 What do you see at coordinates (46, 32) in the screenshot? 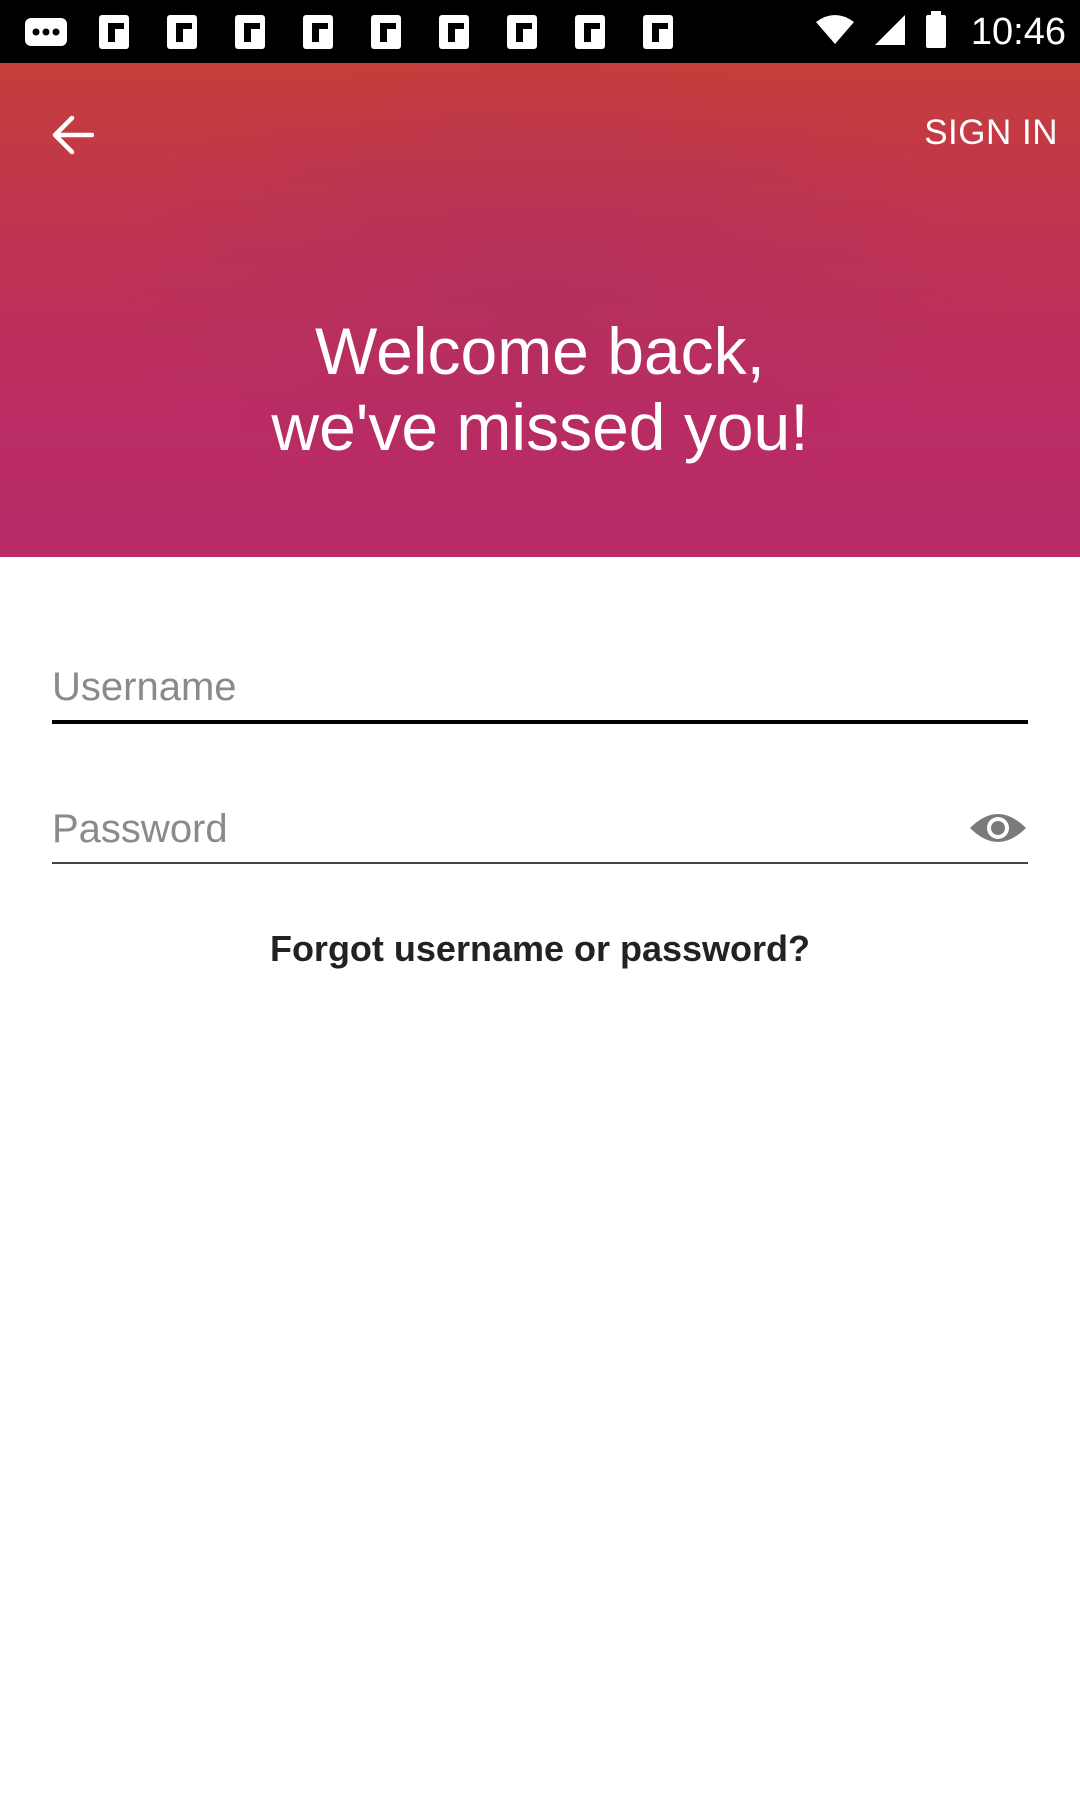
I see `more-icon` at bounding box center [46, 32].